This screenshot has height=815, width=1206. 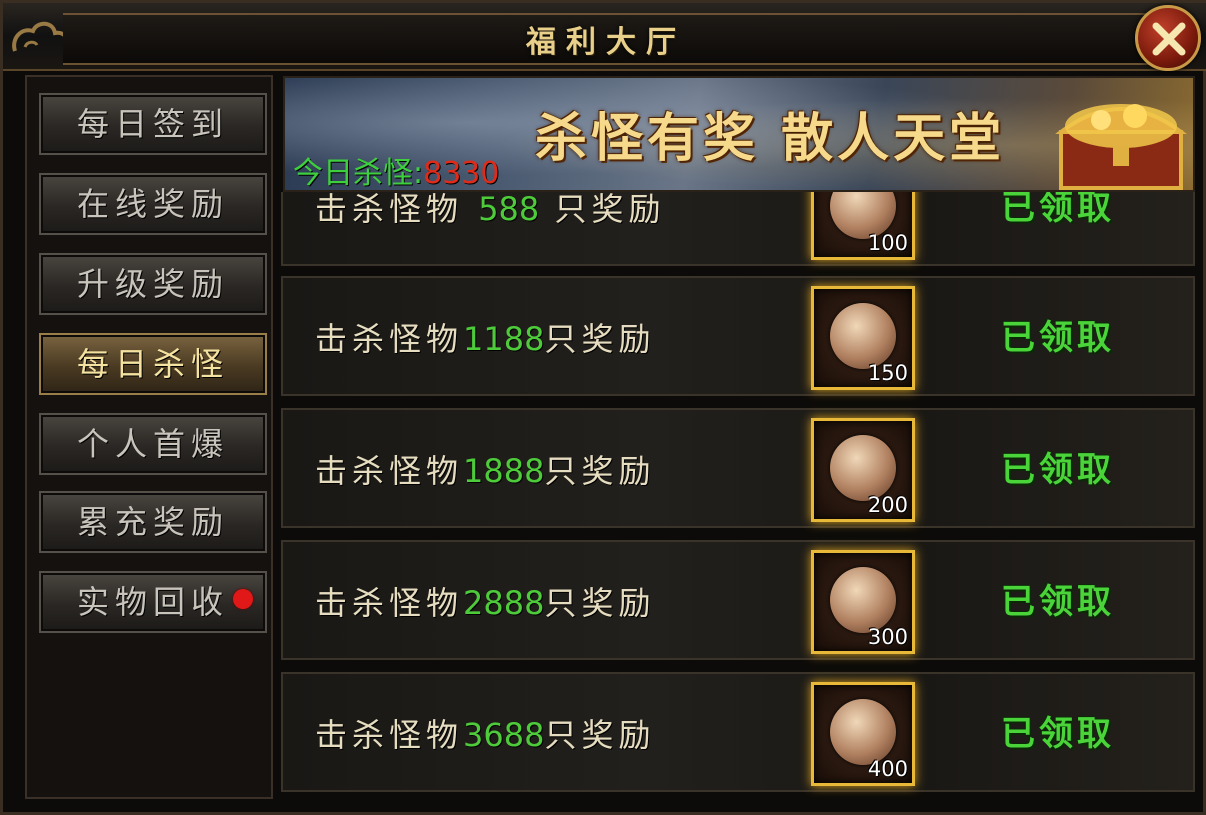 I want to click on reward-kill-count: 2888, so click(x=504, y=603).